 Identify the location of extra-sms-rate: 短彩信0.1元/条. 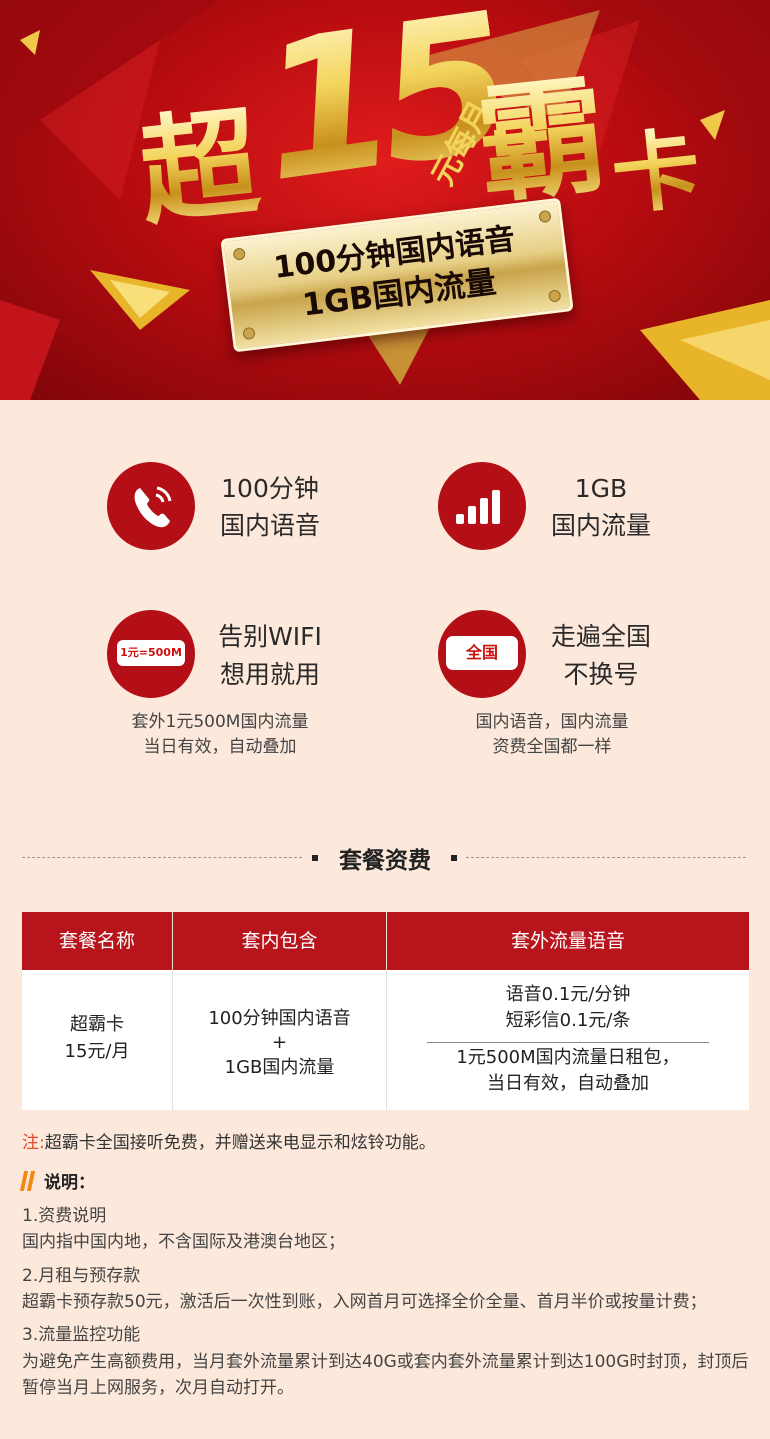
(568, 1020).